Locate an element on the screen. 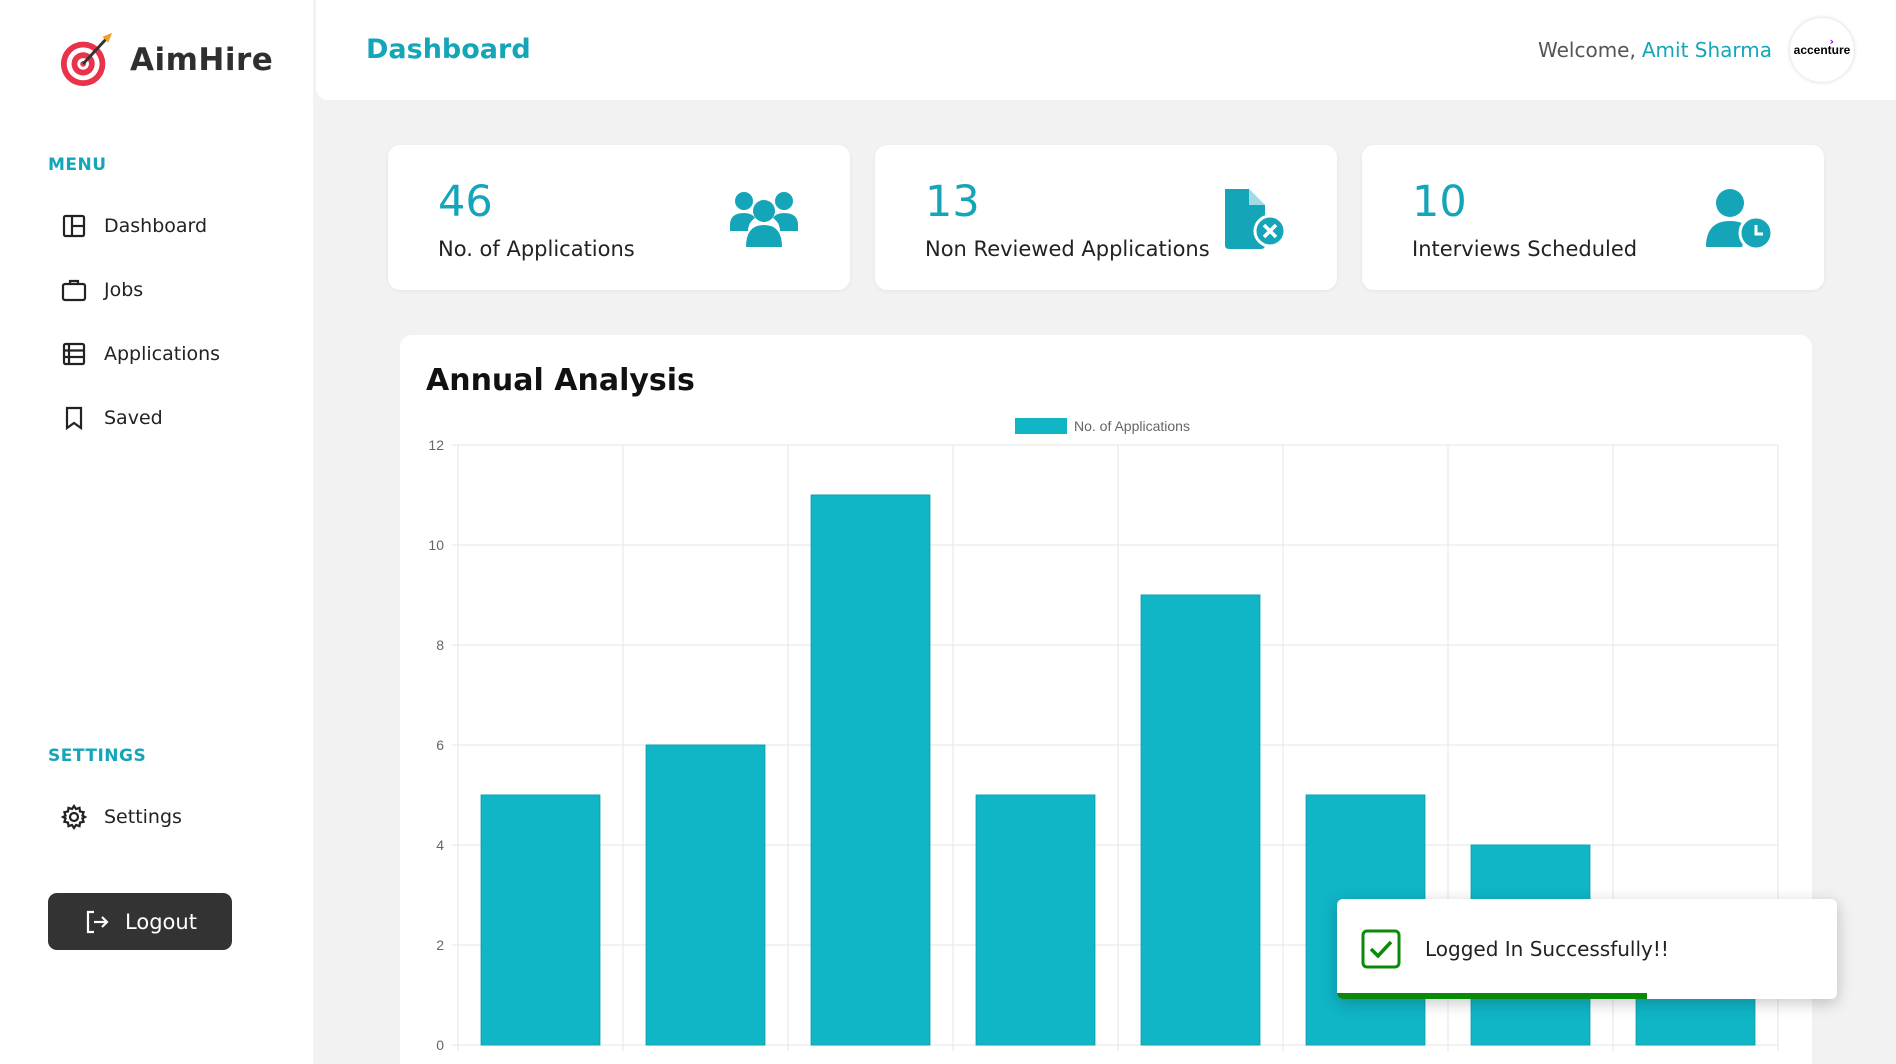 Image resolution: width=1896 pixels, height=1064 pixels. sidebar-item-dashboard: Dashboard is located at coordinates (133, 226).